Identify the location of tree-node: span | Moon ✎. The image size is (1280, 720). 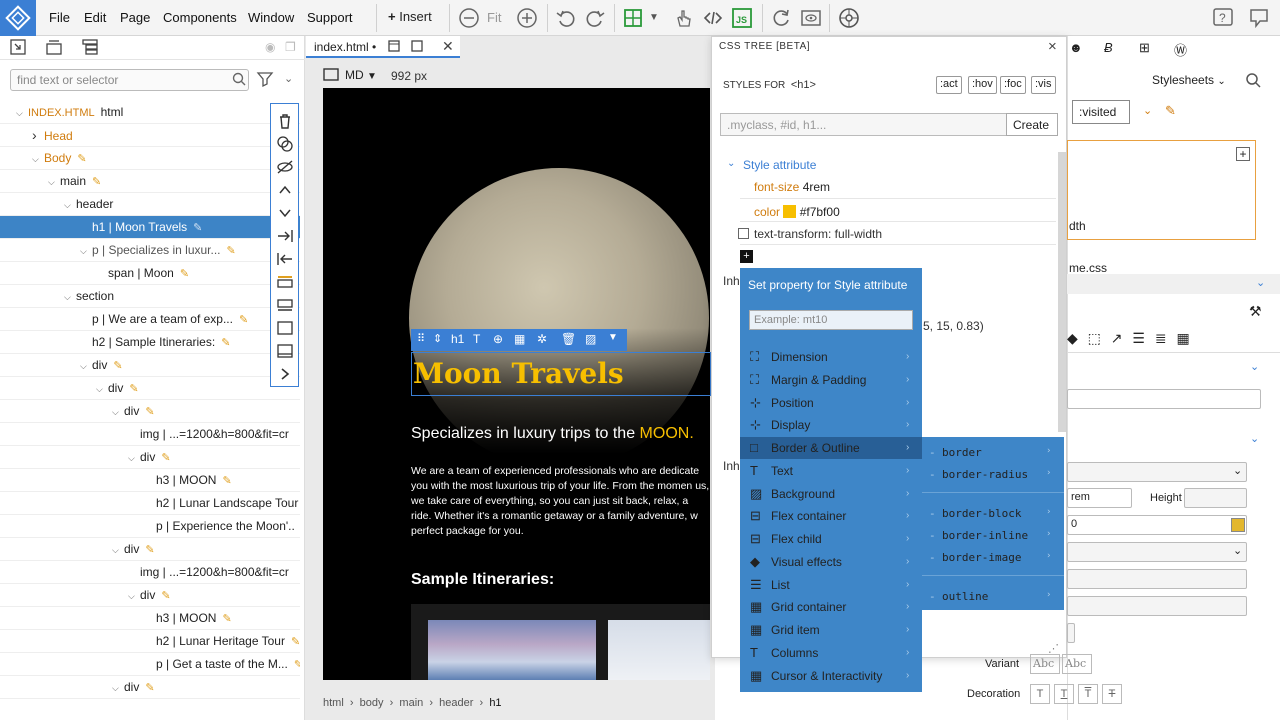
(150, 273).